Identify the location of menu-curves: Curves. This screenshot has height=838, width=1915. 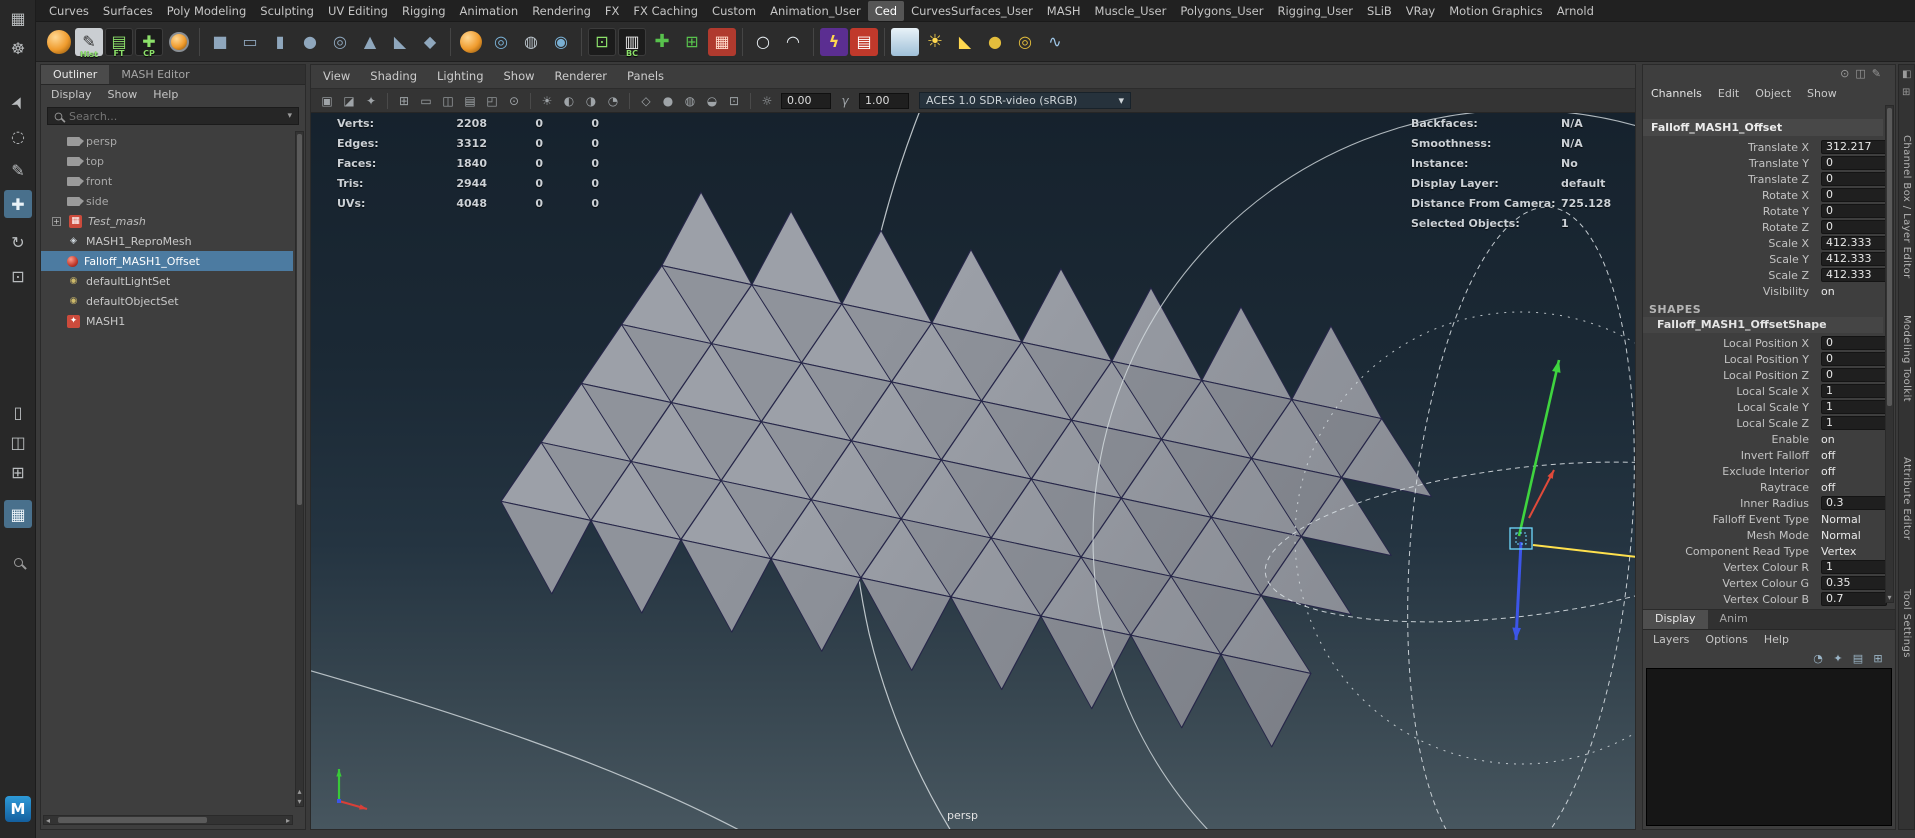
(69, 11).